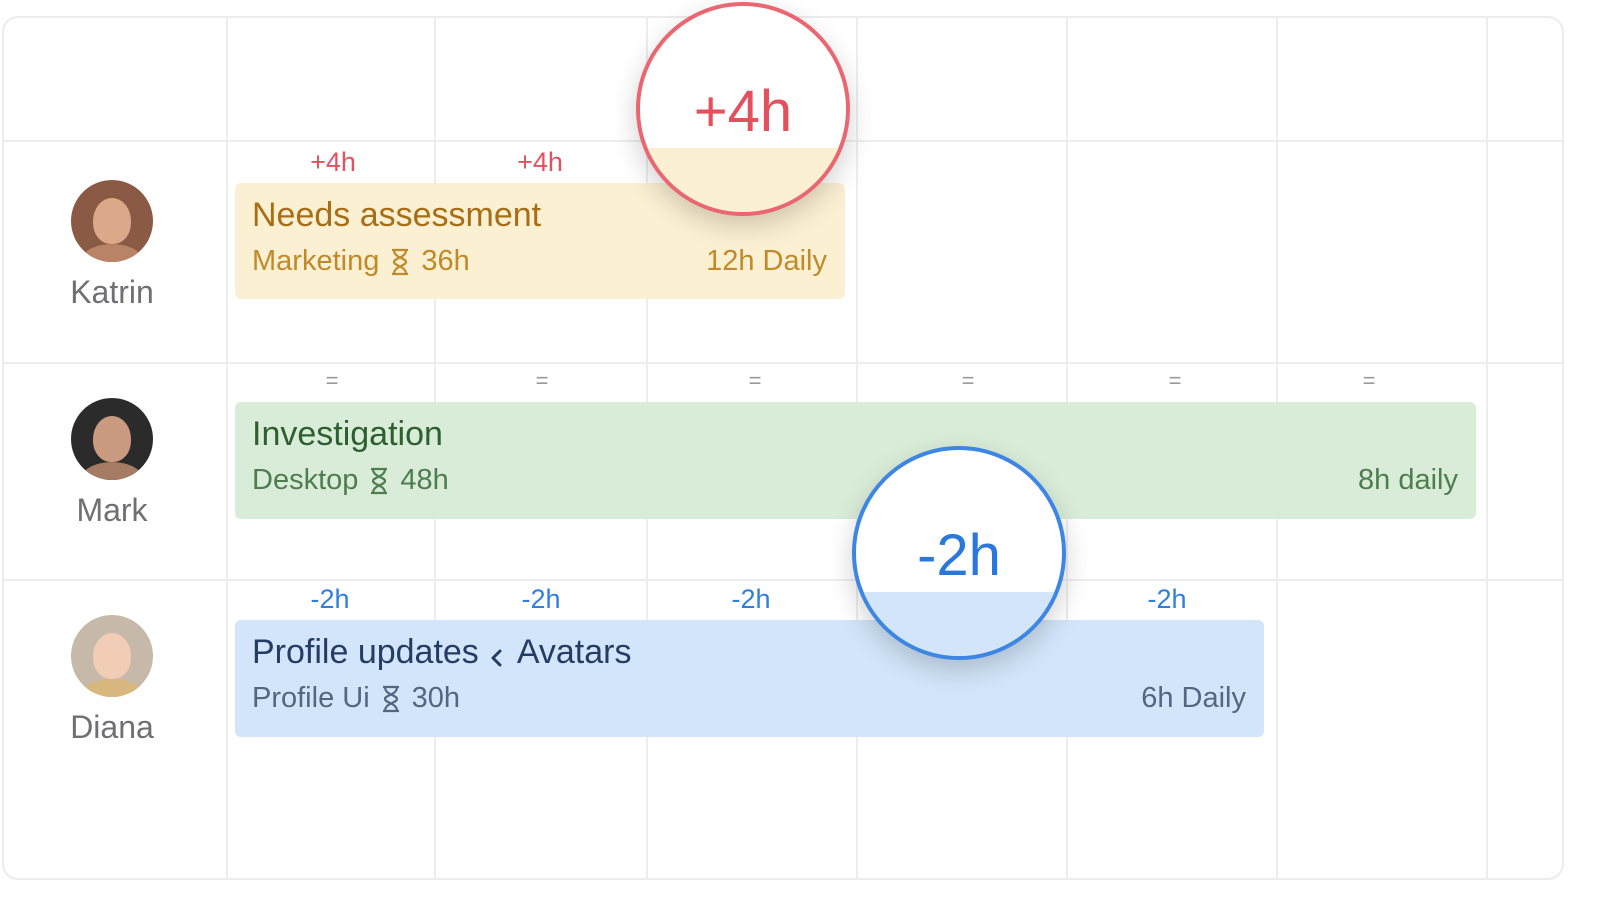 The width and height of the screenshot is (1600, 900). I want to click on person-name: Mark, so click(112, 510).